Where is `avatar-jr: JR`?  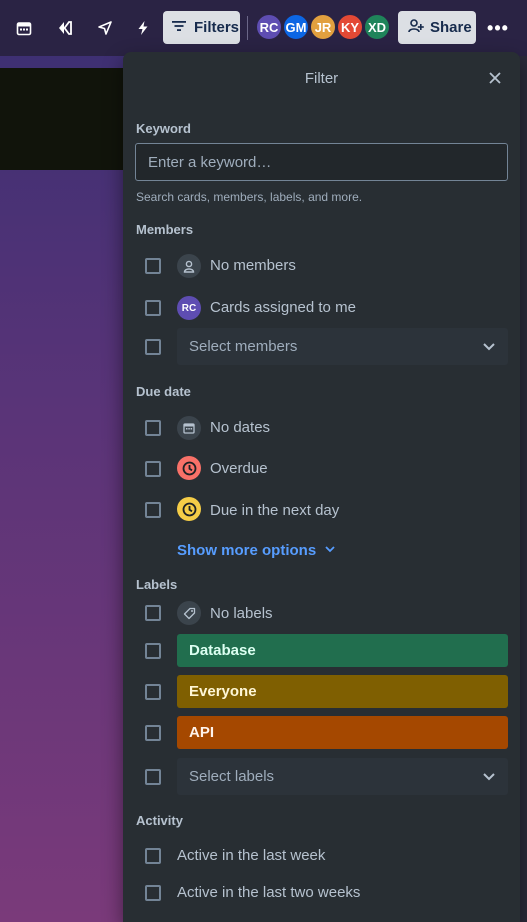
avatar-jr: JR is located at coordinates (323, 27).